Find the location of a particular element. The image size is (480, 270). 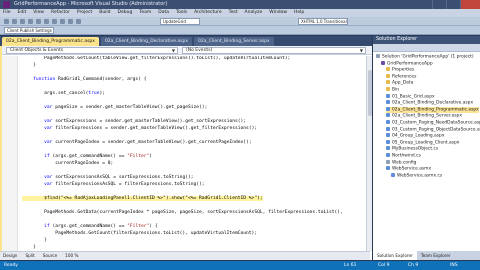

solution-tree-item: 02a_Client_Binding_Server.aspx is located at coordinates (424, 116).